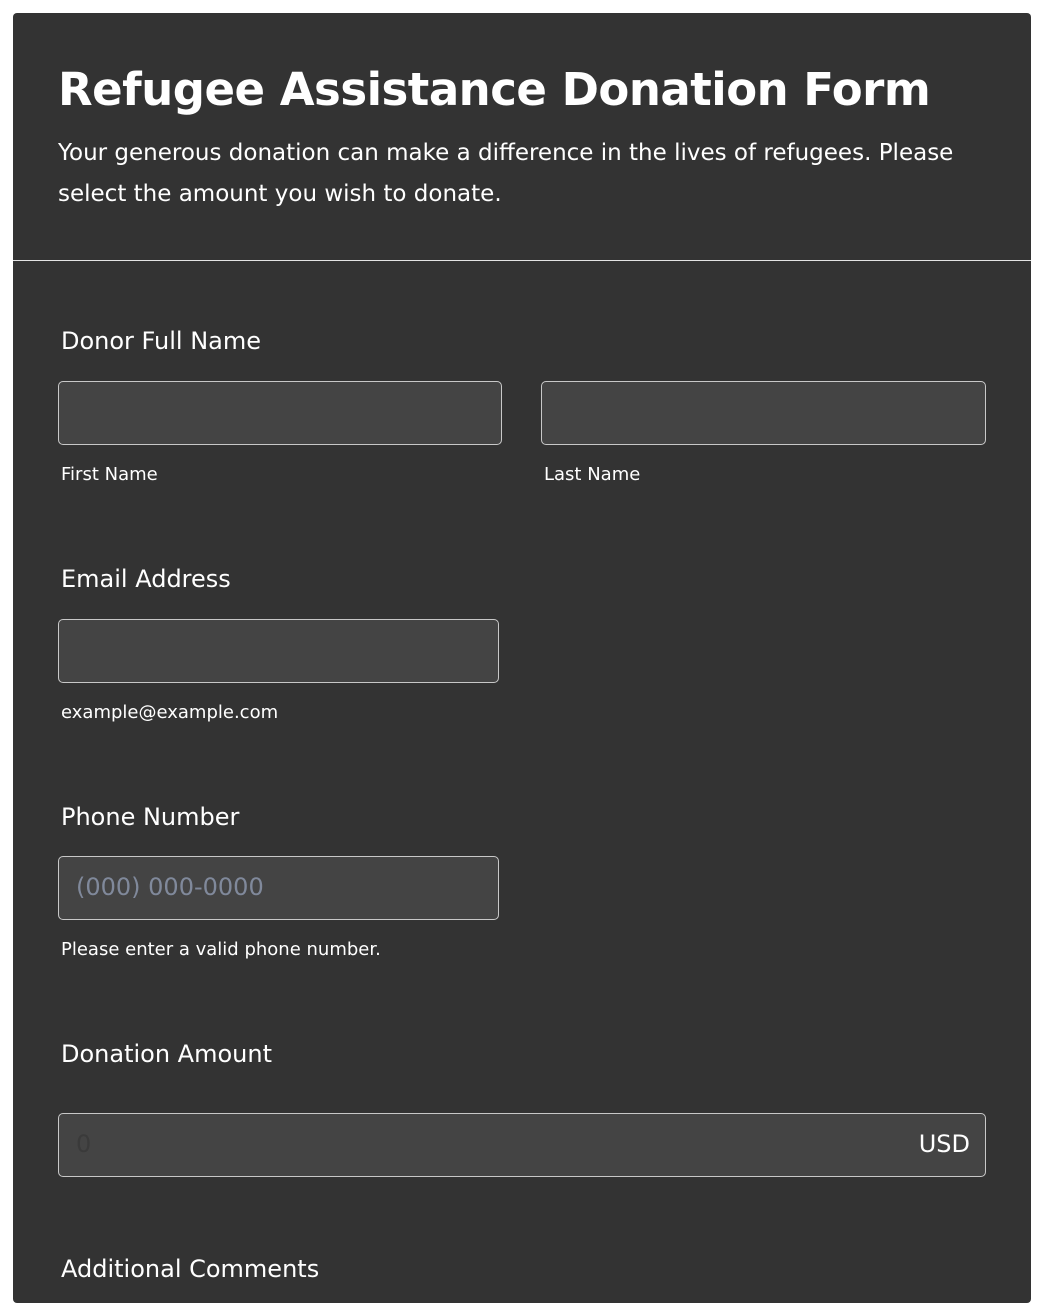 This screenshot has height=1303, width=1044. I want to click on comments-label: Additional Comments, so click(190, 1269).